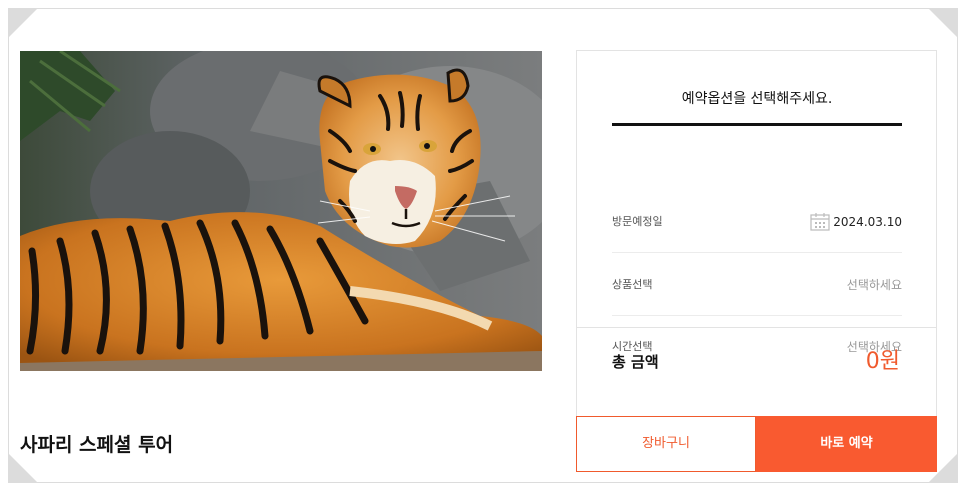 This screenshot has width=966, height=491. Describe the element at coordinates (943, 23) in the screenshot. I see `corner-decoration-top-right` at that location.